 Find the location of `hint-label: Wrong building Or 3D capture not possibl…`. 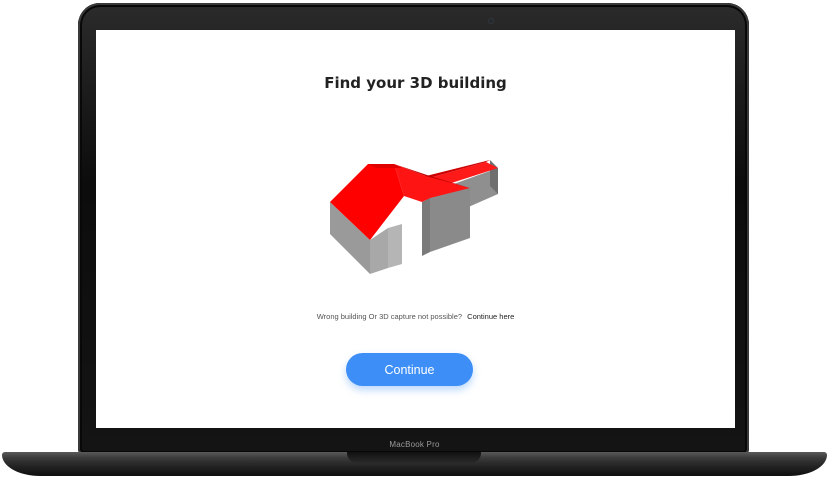

hint-label: Wrong building Or 3D capture not possibl… is located at coordinates (389, 316).